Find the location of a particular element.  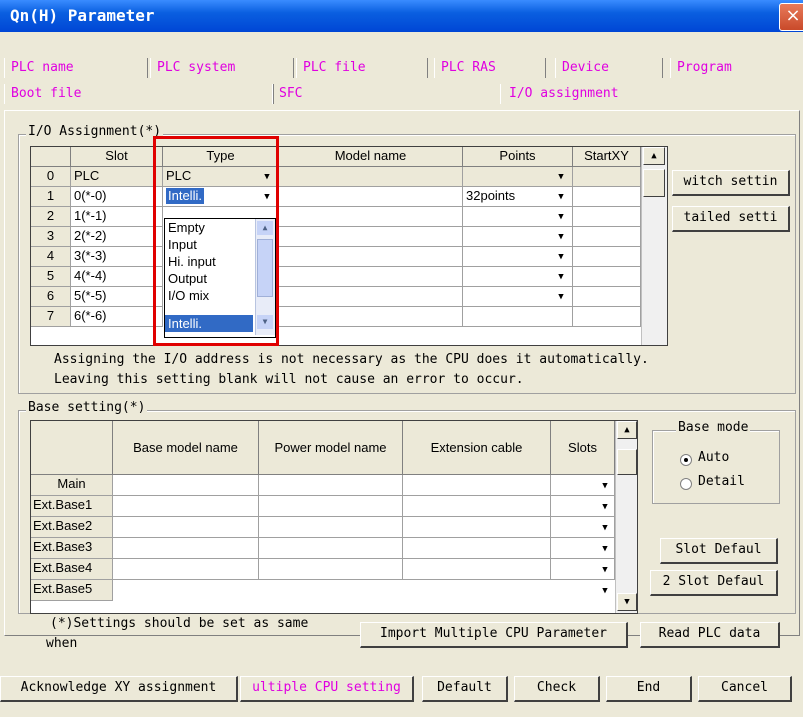

arrow-down-icon: ▼ is located at coordinates (627, 602).